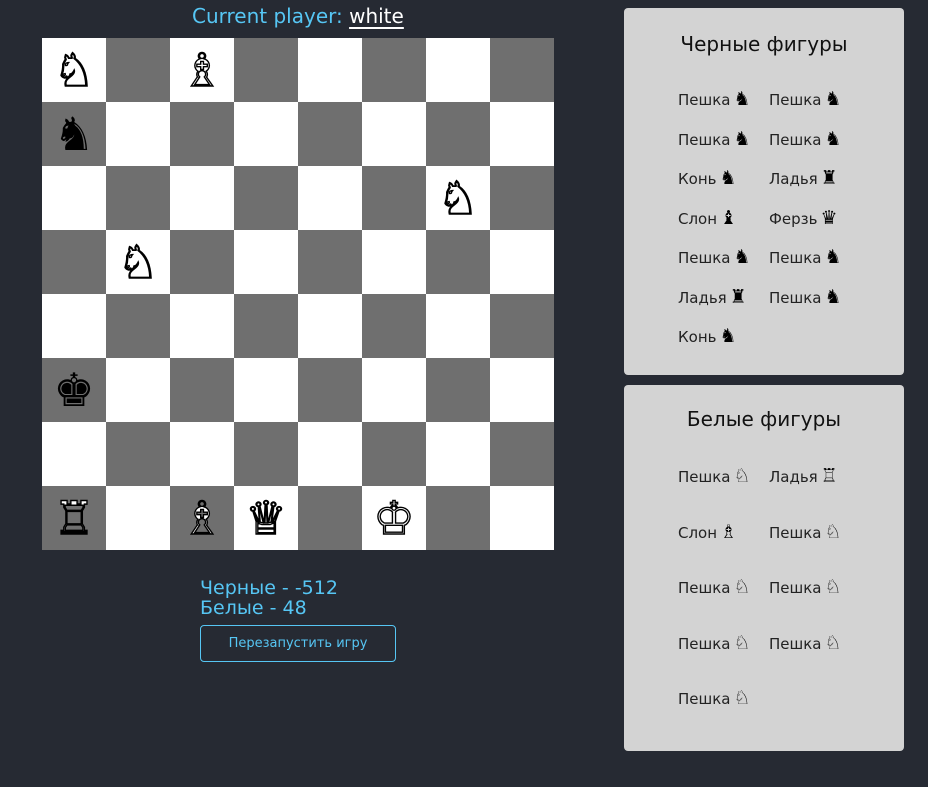 This screenshot has width=928, height=787. I want to click on square-e5, so click(330, 262).